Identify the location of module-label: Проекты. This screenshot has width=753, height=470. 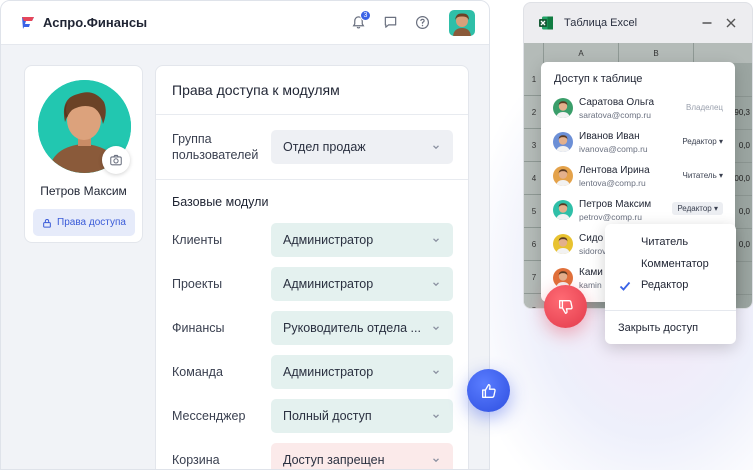
(197, 284).